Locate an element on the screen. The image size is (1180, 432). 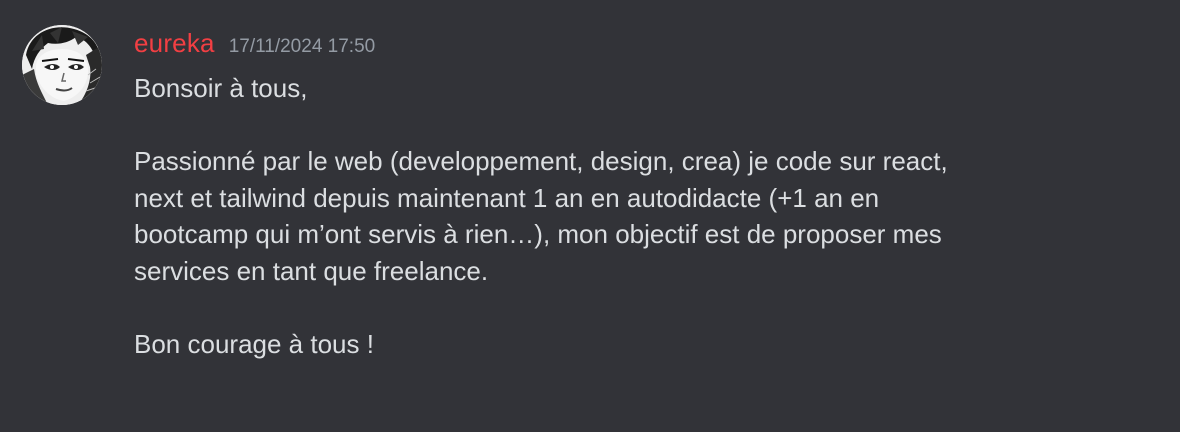
message-line: Bon courage à tous ! is located at coordinates (254, 343).